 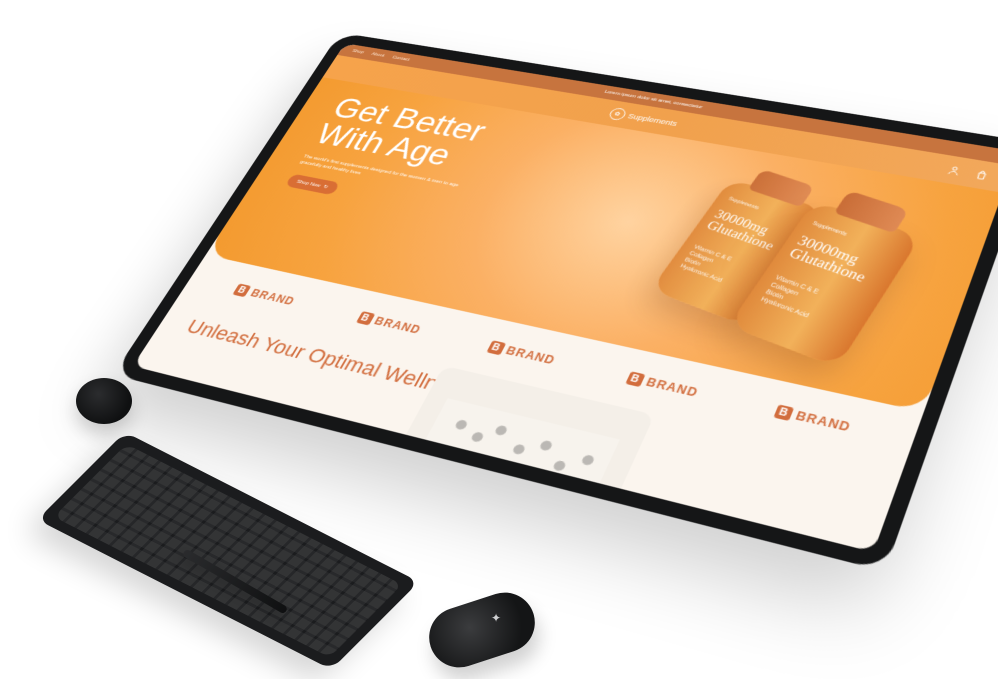 I want to click on logo-text: Supplements, so click(x=652, y=120).